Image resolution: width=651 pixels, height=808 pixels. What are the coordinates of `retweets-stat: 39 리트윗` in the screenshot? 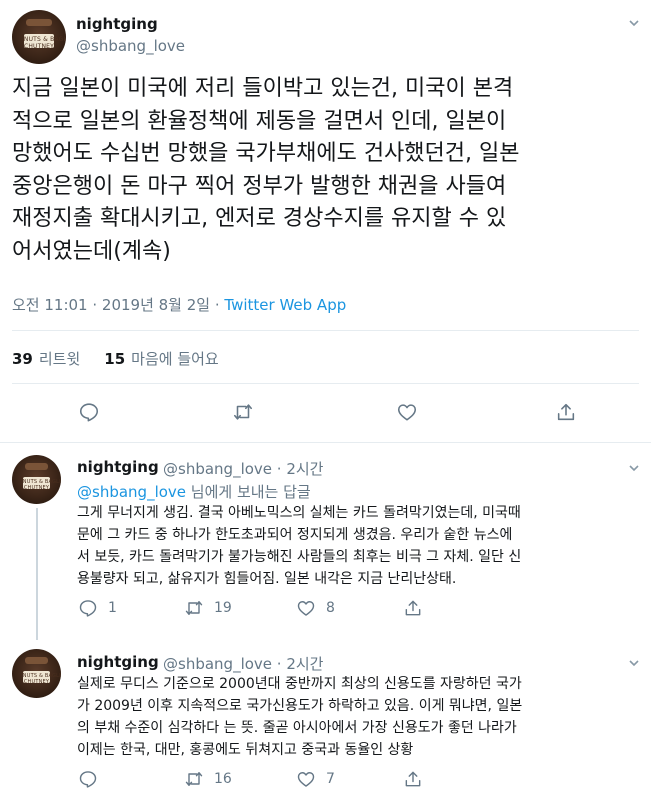 It's located at (46, 359).